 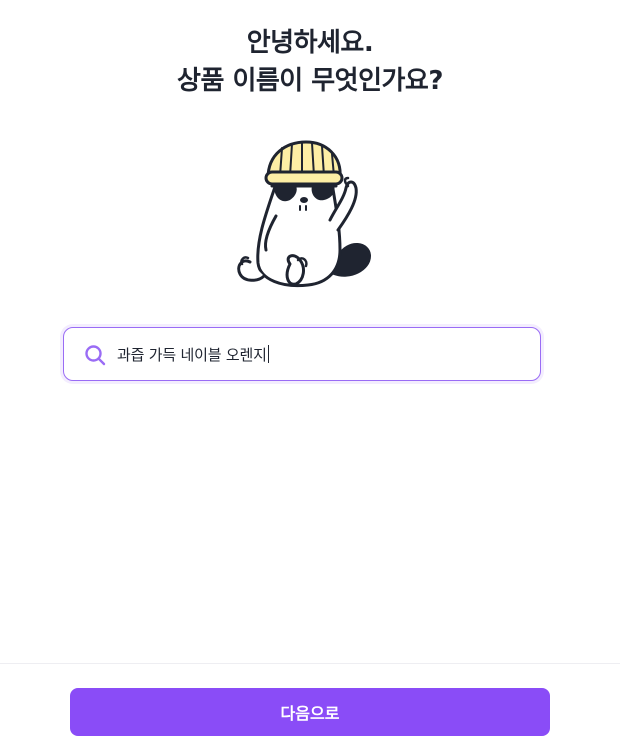 What do you see at coordinates (302, 354) in the screenshot?
I see `product-name-search-field: 과즙 가득 네이블 오렌지` at bounding box center [302, 354].